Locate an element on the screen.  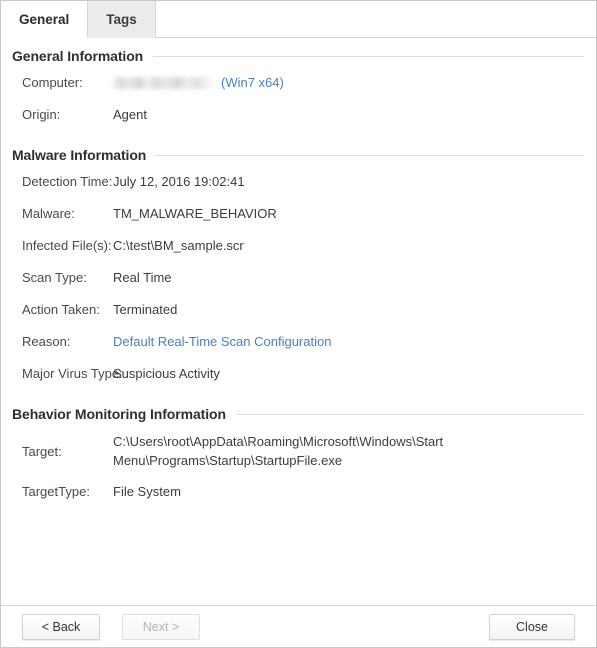
label-reason: Reason: is located at coordinates (46, 341).